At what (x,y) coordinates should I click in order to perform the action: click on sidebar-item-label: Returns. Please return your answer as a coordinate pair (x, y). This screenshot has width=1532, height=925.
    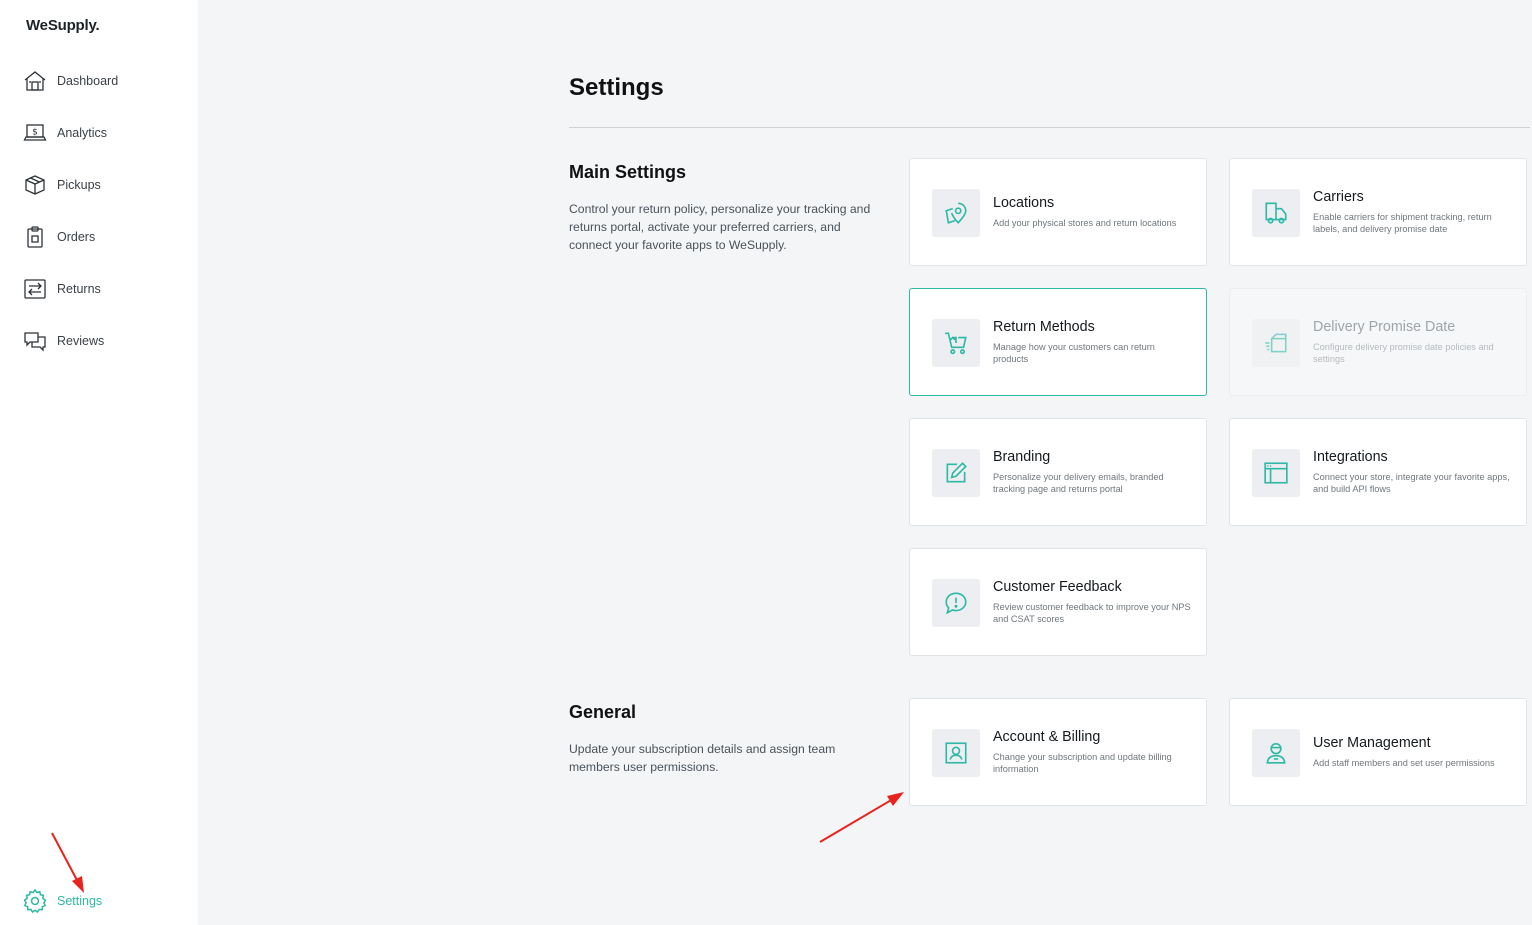
    Looking at the image, I should click on (79, 289).